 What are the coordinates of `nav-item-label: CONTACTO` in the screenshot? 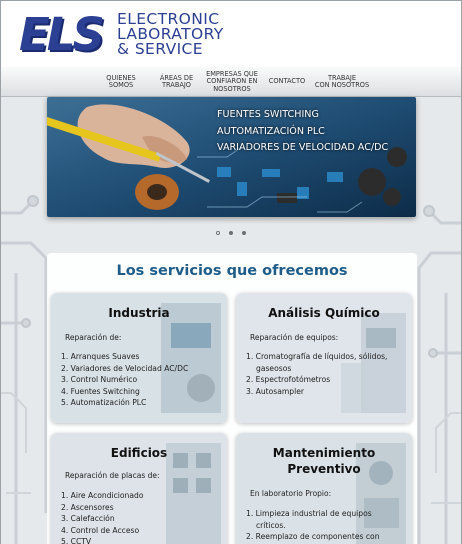 It's located at (287, 81).